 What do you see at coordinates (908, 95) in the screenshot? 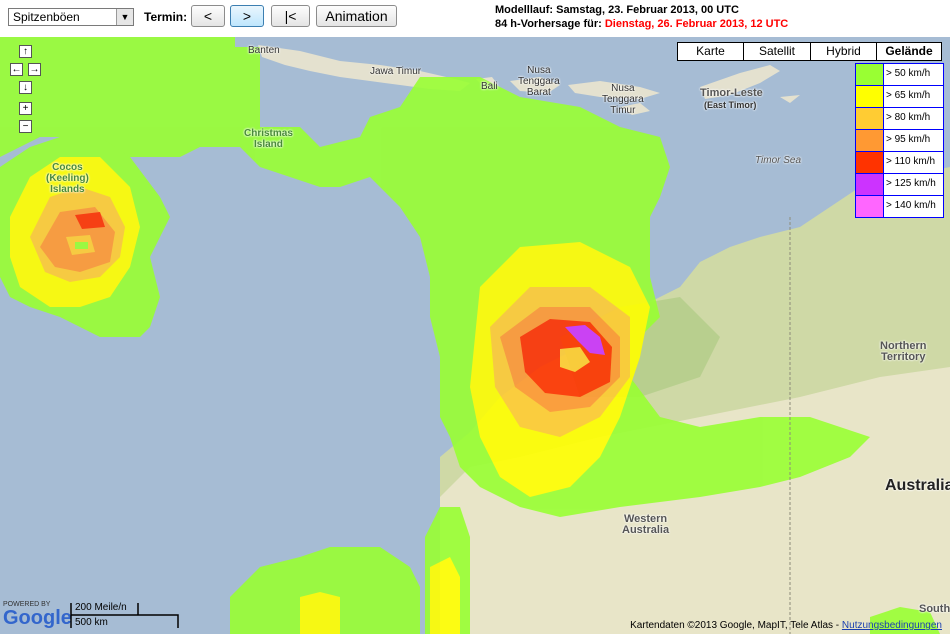
I see `legend-label: > 65 km/h` at bounding box center [908, 95].